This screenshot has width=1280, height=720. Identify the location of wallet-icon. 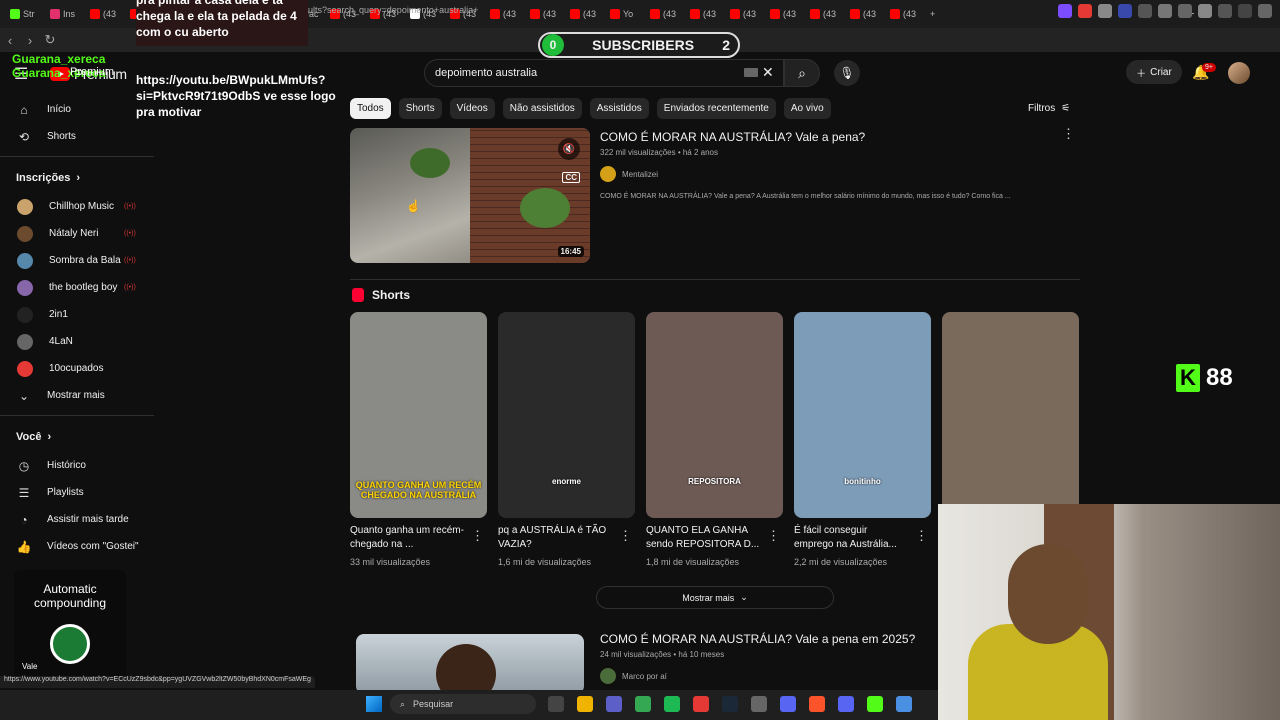
(1225, 11).